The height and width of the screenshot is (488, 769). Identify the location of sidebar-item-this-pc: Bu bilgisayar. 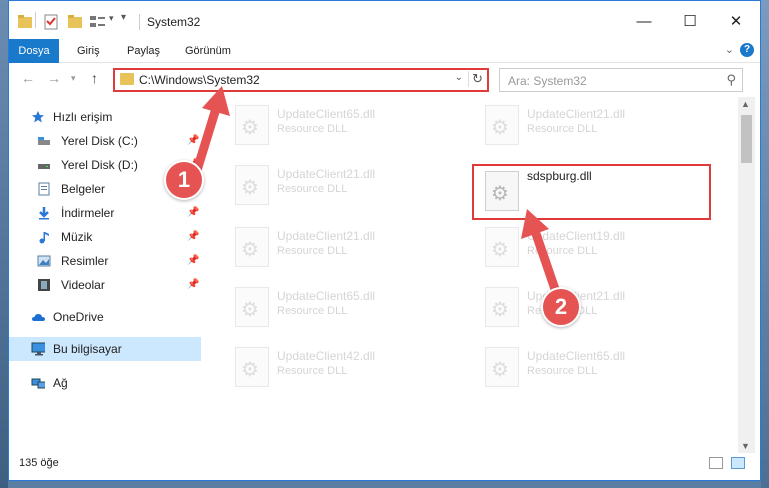
(105, 349).